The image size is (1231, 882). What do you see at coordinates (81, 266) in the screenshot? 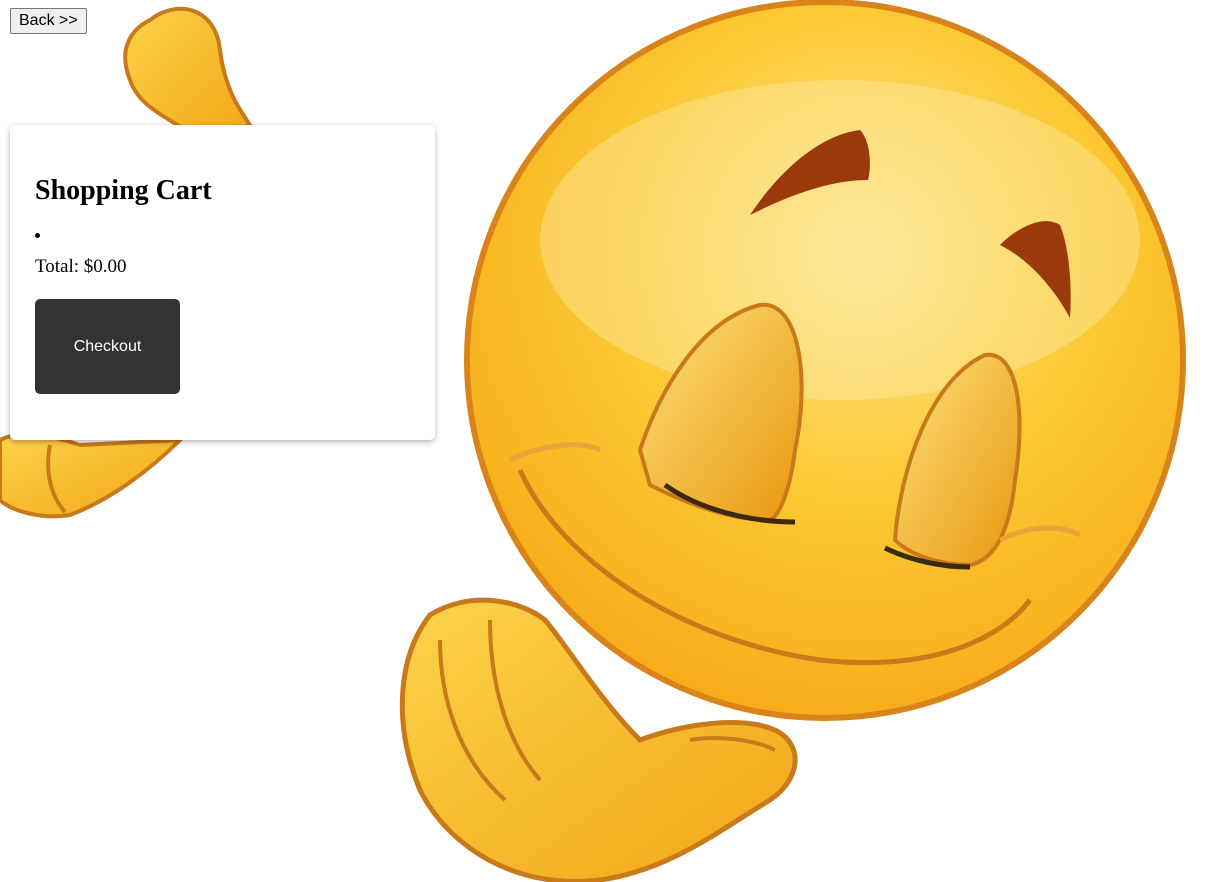
I see `cart-total: Total: $0.00` at bounding box center [81, 266].